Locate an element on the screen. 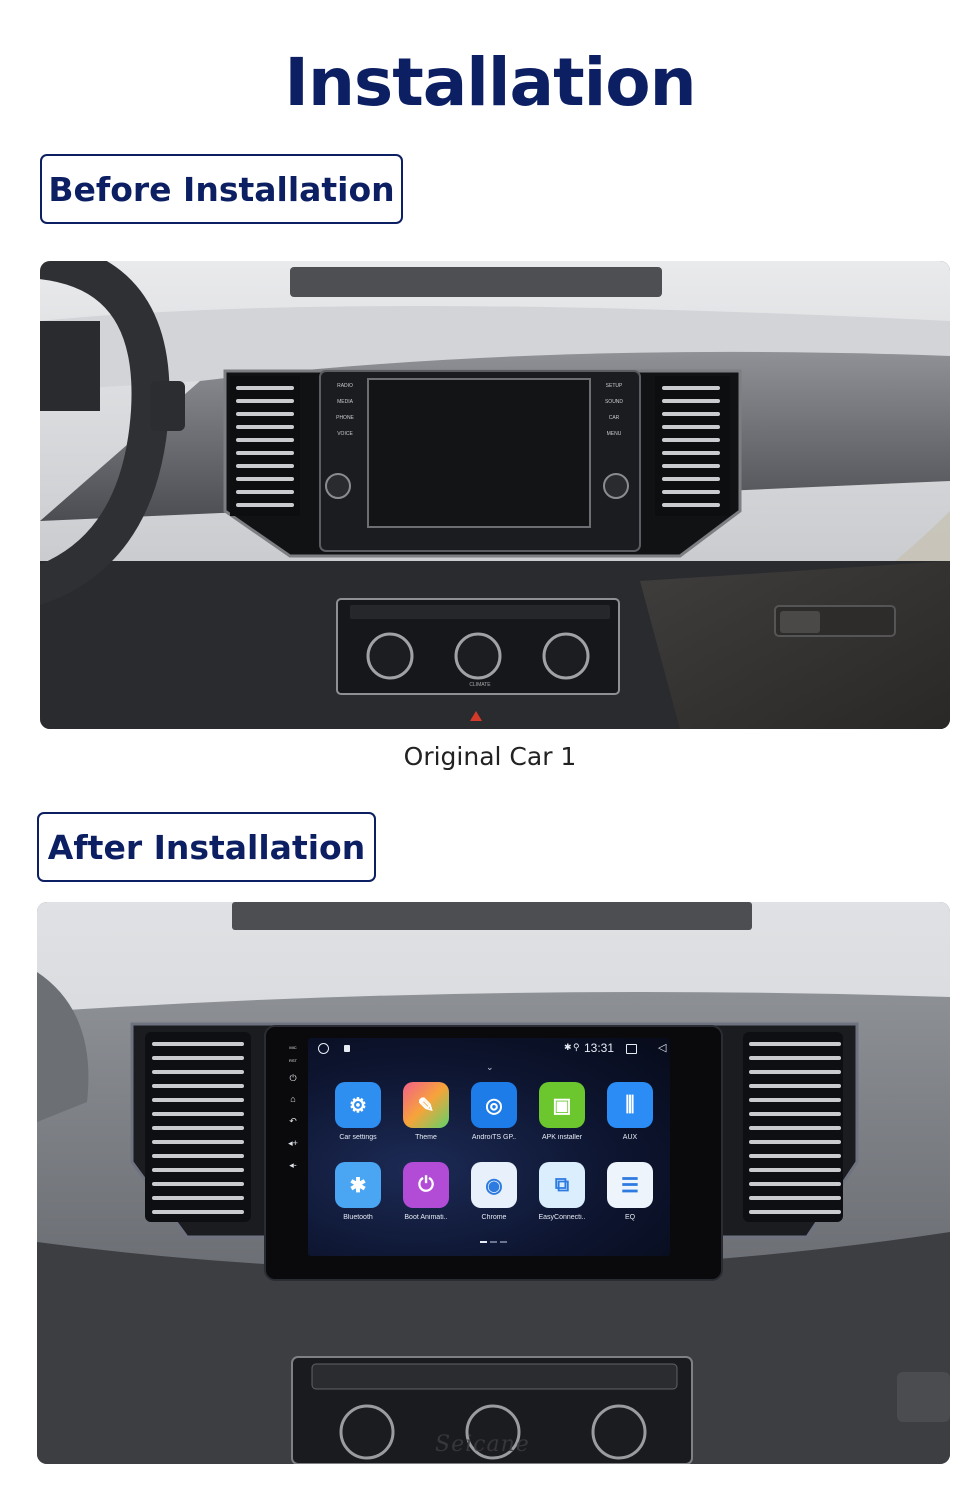  app-label: Boot Animati.. is located at coordinates (426, 1217).